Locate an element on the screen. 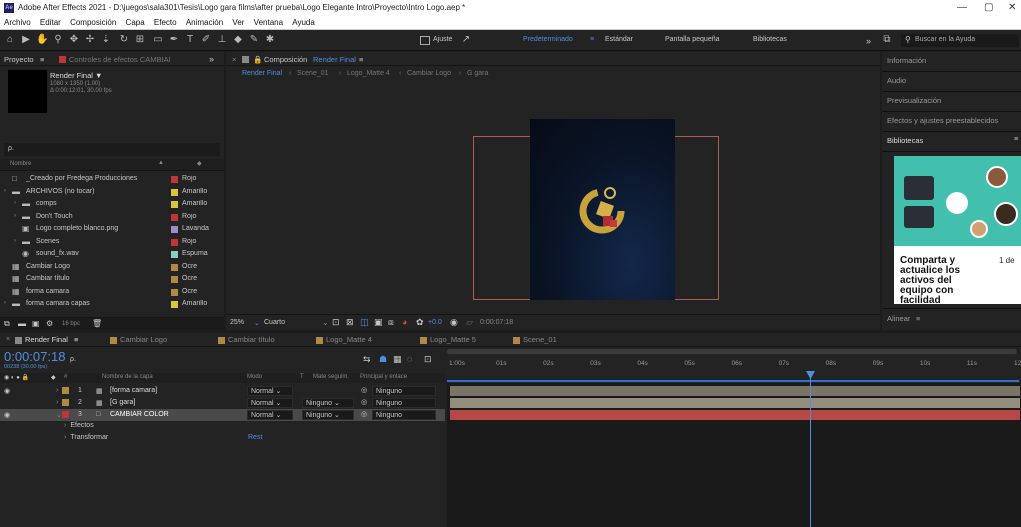 The image size is (1021, 527). eraser-tool-icon: ◆ is located at coordinates (238, 40).